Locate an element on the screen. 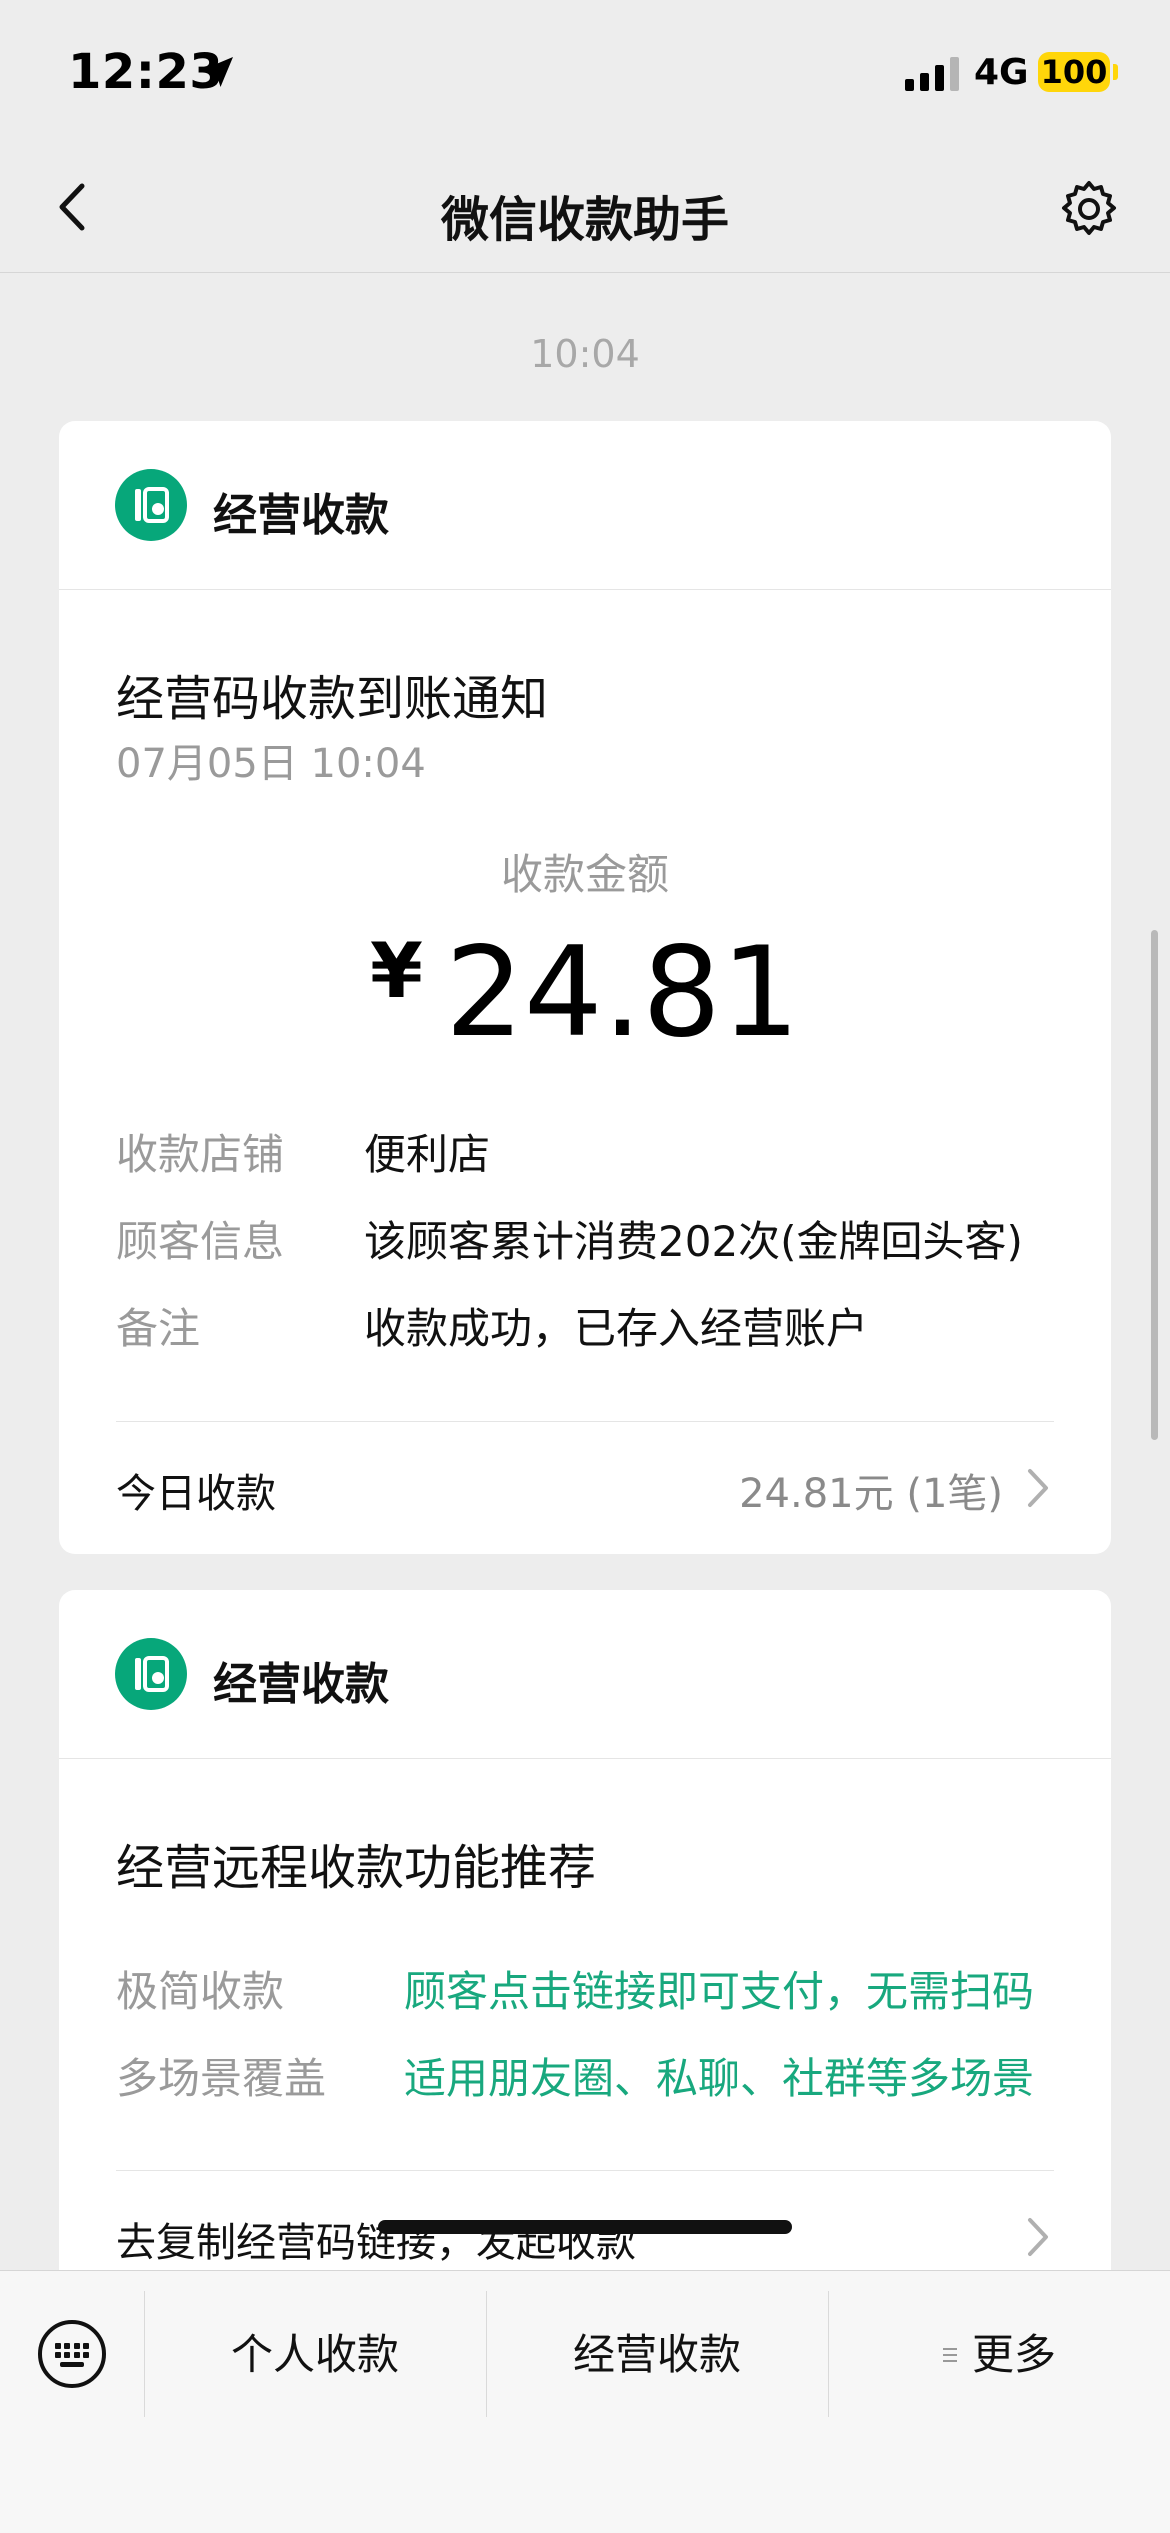 The width and height of the screenshot is (1170, 2533). store-label: 收款店铺 is located at coordinates (200, 1154).